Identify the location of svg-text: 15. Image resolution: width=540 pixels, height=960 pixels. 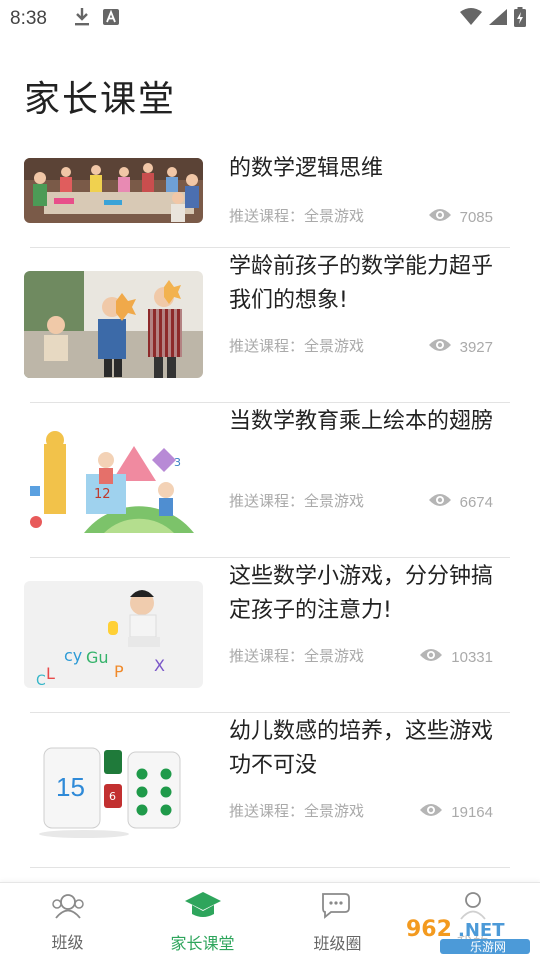
(70, 787).